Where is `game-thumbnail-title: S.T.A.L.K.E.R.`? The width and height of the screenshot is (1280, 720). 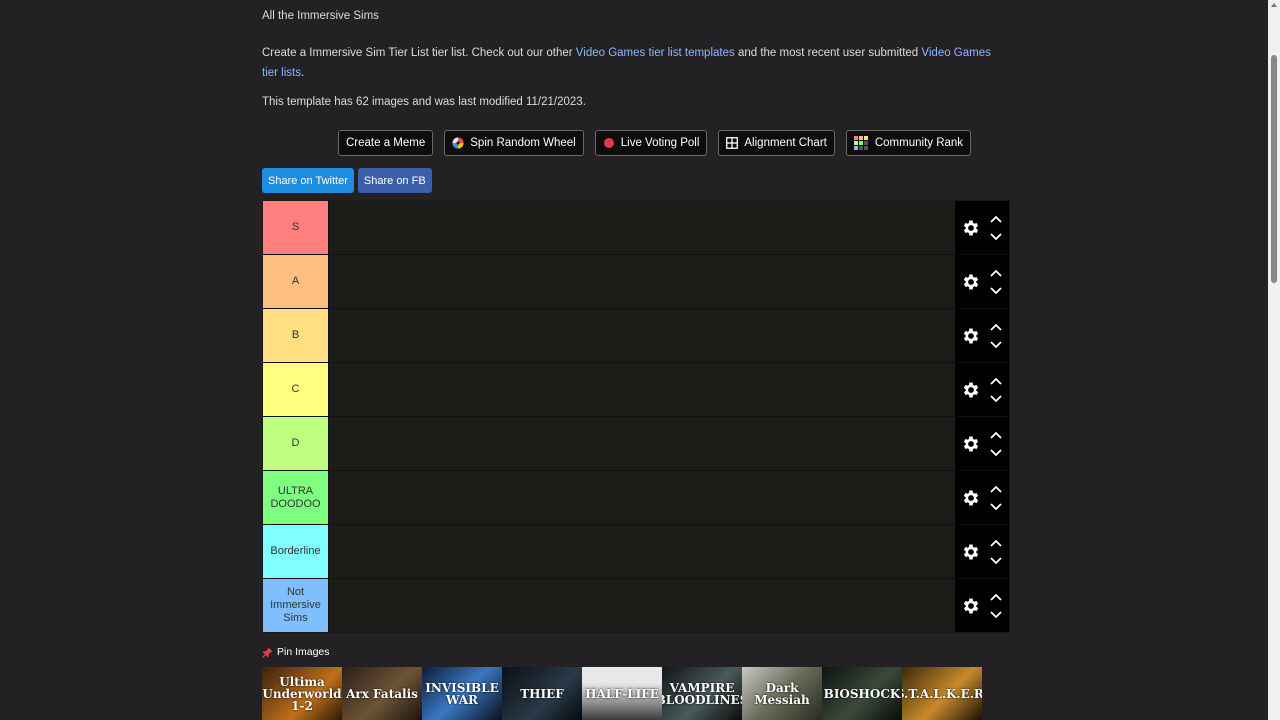
game-thumbnail-title: S.T.A.L.K.E.R. is located at coordinates (942, 693).